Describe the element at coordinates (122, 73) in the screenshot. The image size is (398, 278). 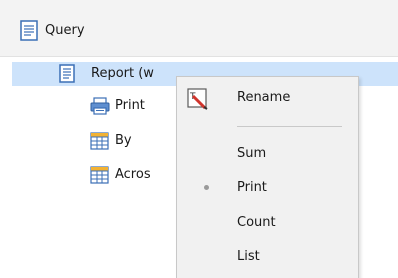
I see `tree-item-label: Report (w` at that location.